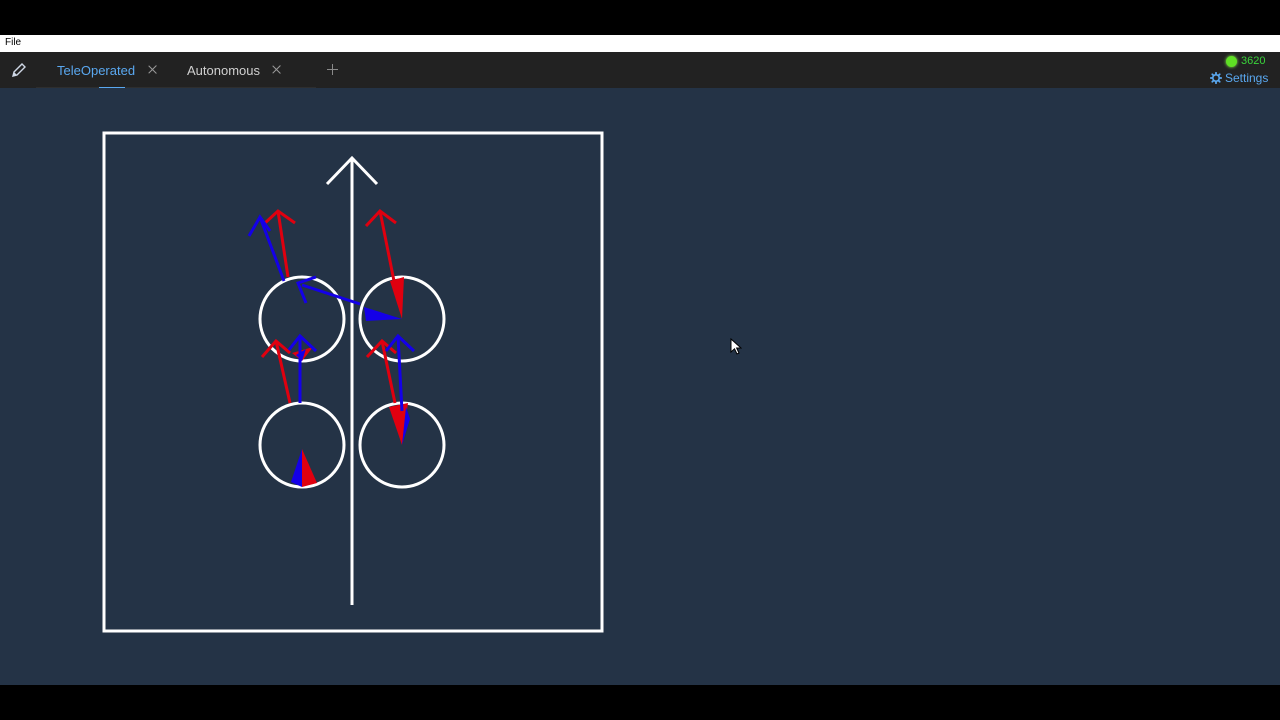 The image size is (1280, 720). What do you see at coordinates (736, 346) in the screenshot?
I see `mouse-cursor-icon` at bounding box center [736, 346].